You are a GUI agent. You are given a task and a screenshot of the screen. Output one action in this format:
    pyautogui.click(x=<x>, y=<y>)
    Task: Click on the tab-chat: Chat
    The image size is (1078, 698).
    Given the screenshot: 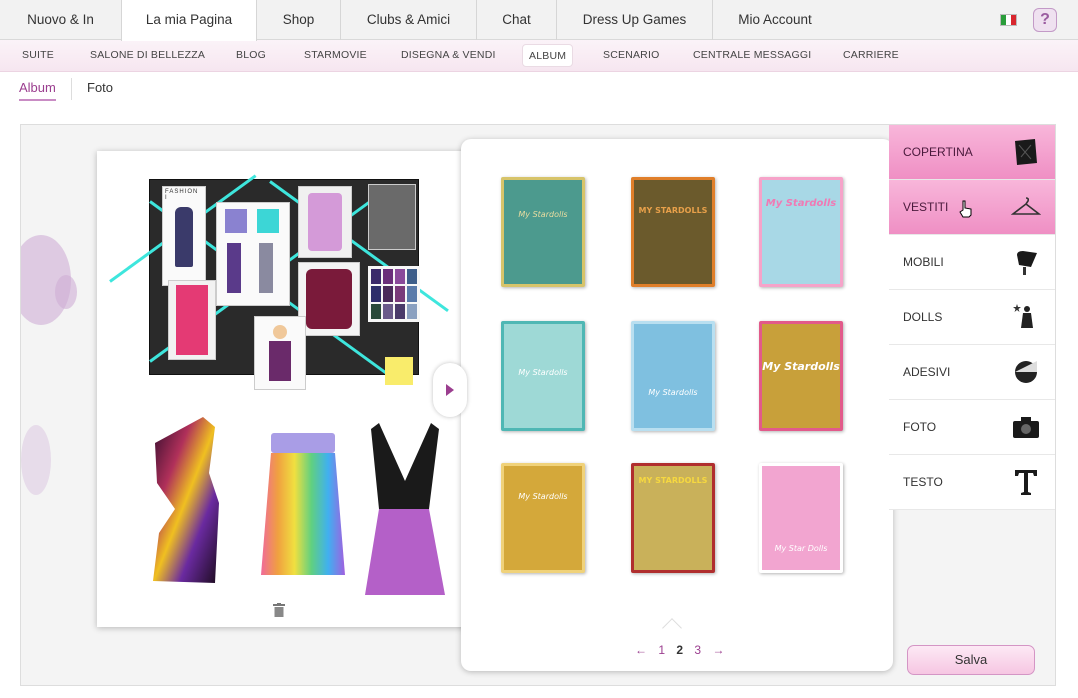 What is the action you would take?
    pyautogui.click(x=517, y=20)
    